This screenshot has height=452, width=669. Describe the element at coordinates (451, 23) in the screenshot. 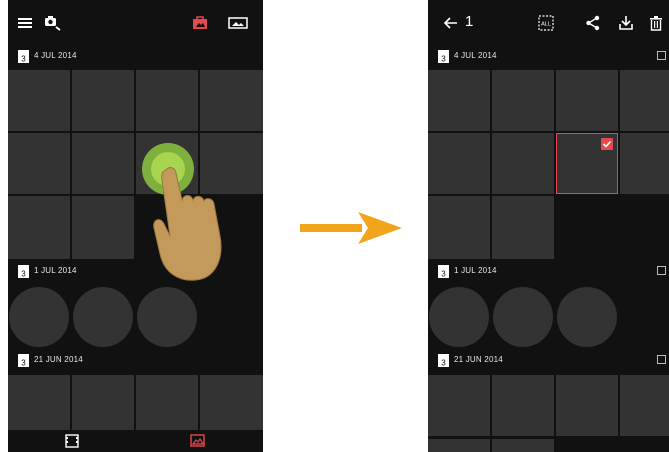

I see `back-arrow-icon` at that location.